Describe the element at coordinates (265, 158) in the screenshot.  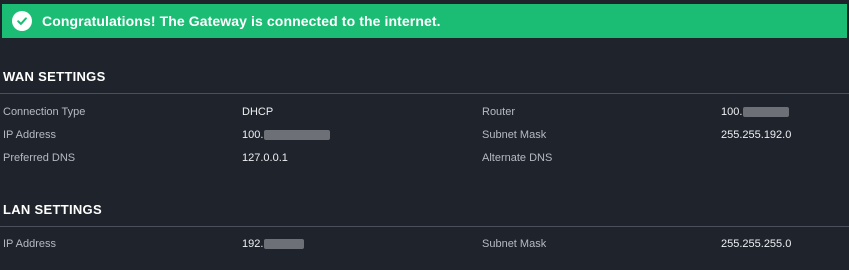
I see `preferred-dns-value: 127.0.0.1` at that location.